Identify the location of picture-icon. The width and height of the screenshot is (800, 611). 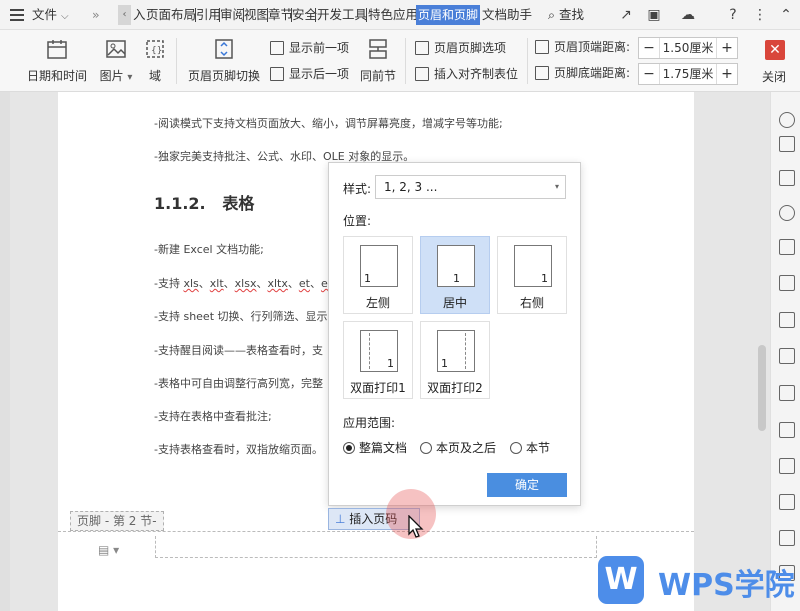
(787, 393).